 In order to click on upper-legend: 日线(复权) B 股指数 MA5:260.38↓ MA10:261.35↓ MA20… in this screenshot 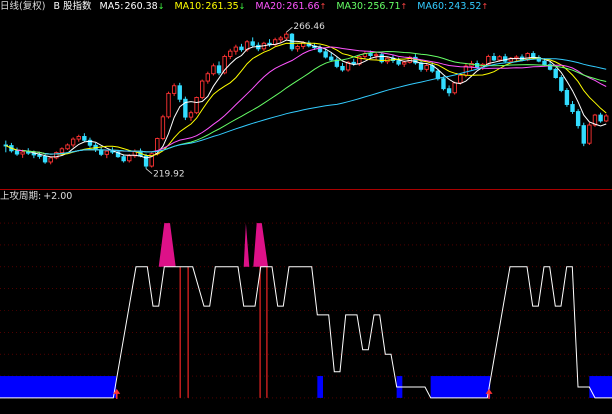, I will do `click(251, 7)`.